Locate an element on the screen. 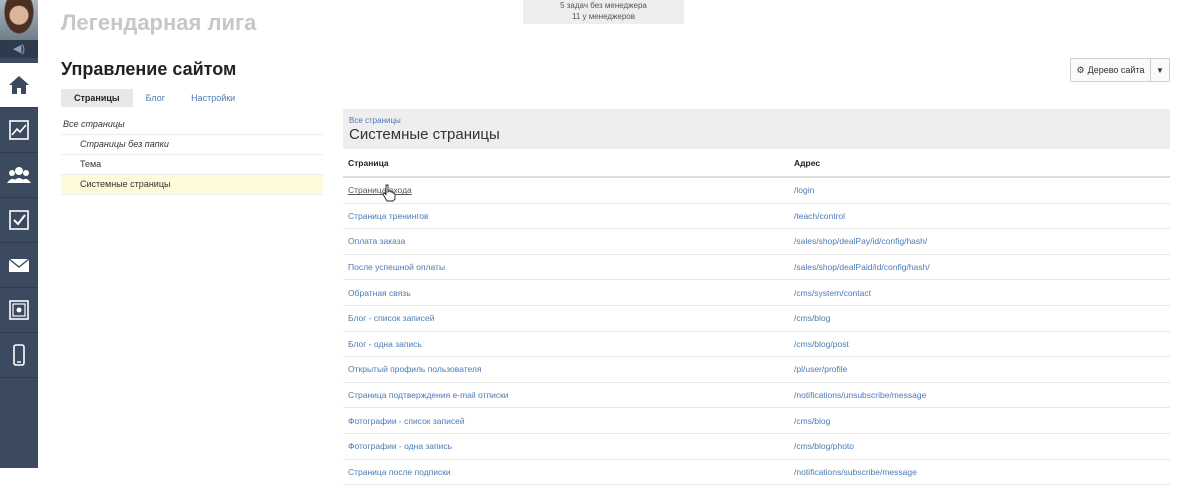 This screenshot has height=485, width=1200. page-link: Оплата заказа is located at coordinates (566, 241).